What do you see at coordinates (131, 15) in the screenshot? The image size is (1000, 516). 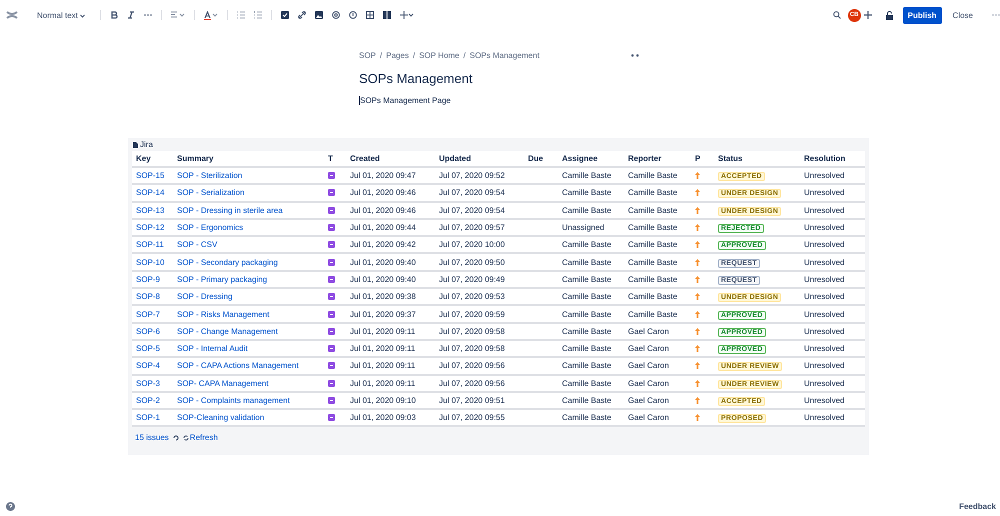 I see `italic-icon` at bounding box center [131, 15].